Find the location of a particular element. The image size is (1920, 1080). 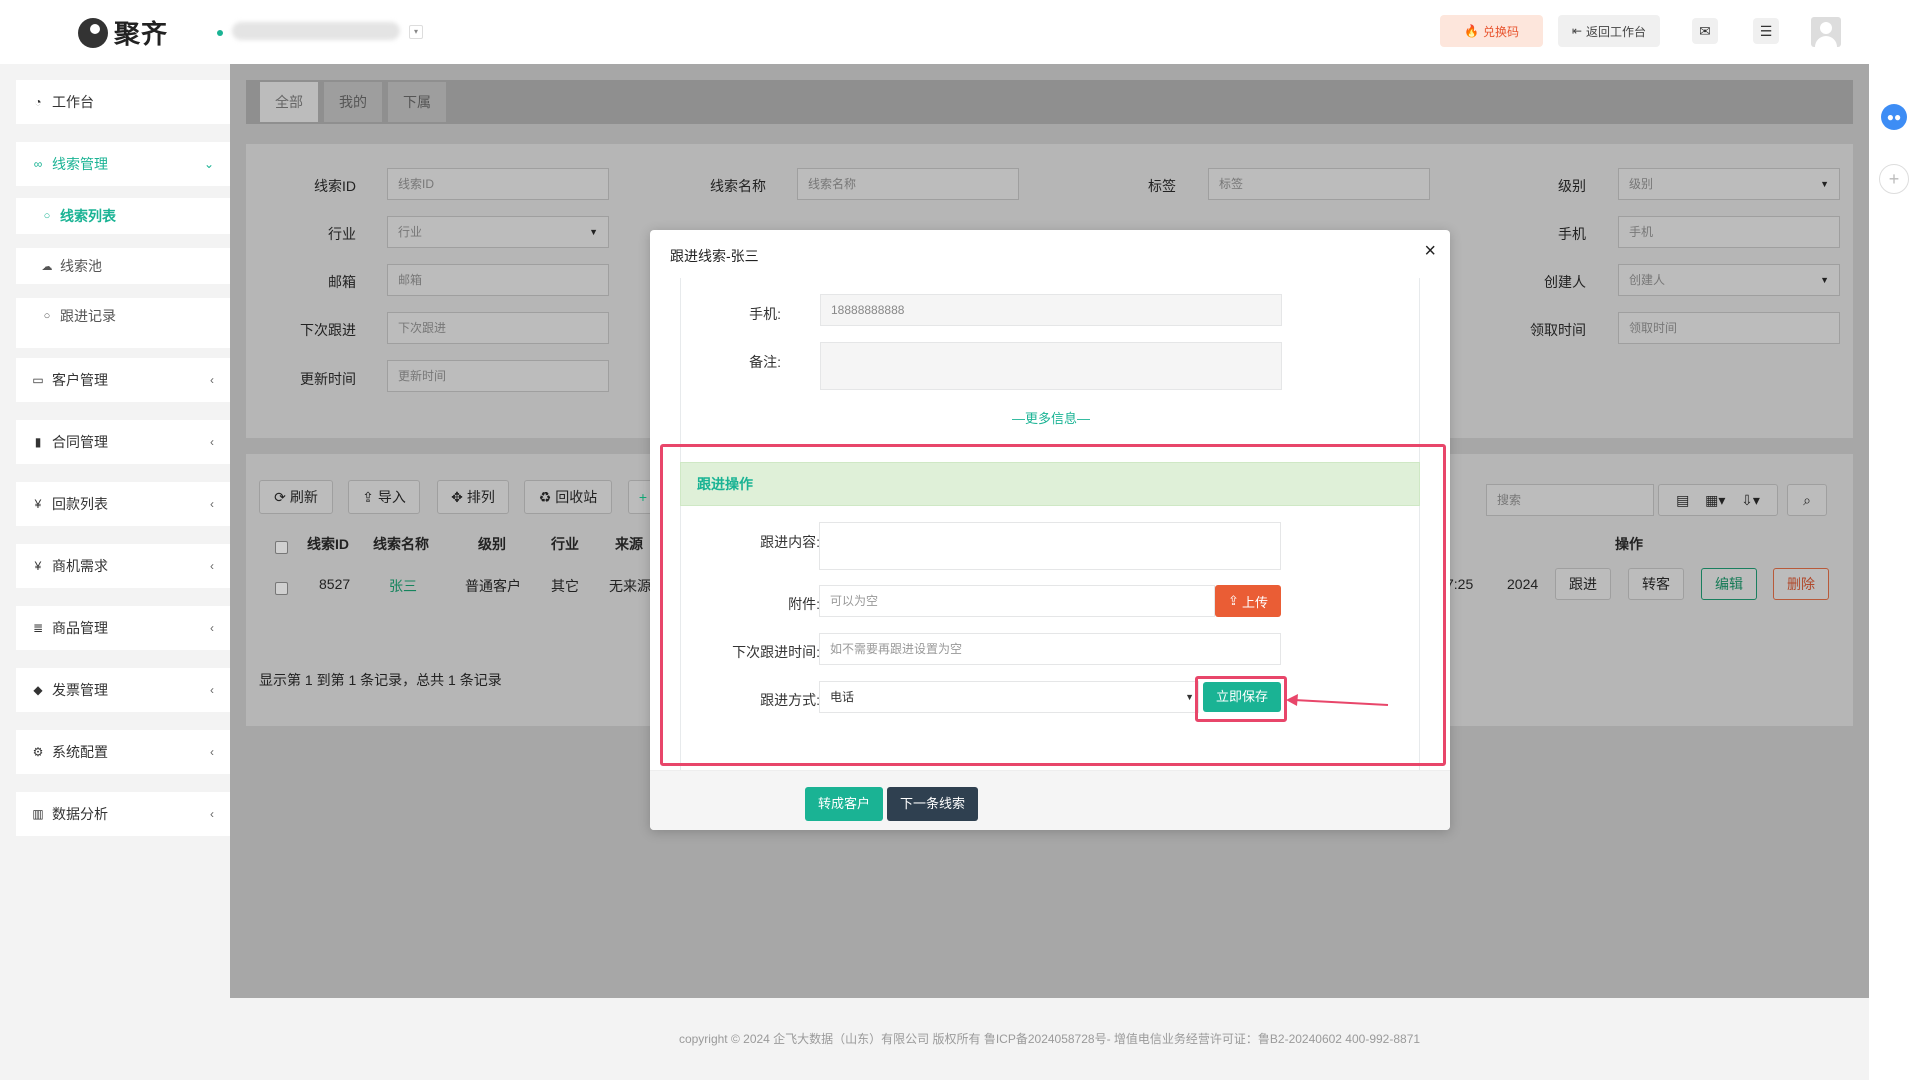

cell-industry: 其它 is located at coordinates (565, 586).